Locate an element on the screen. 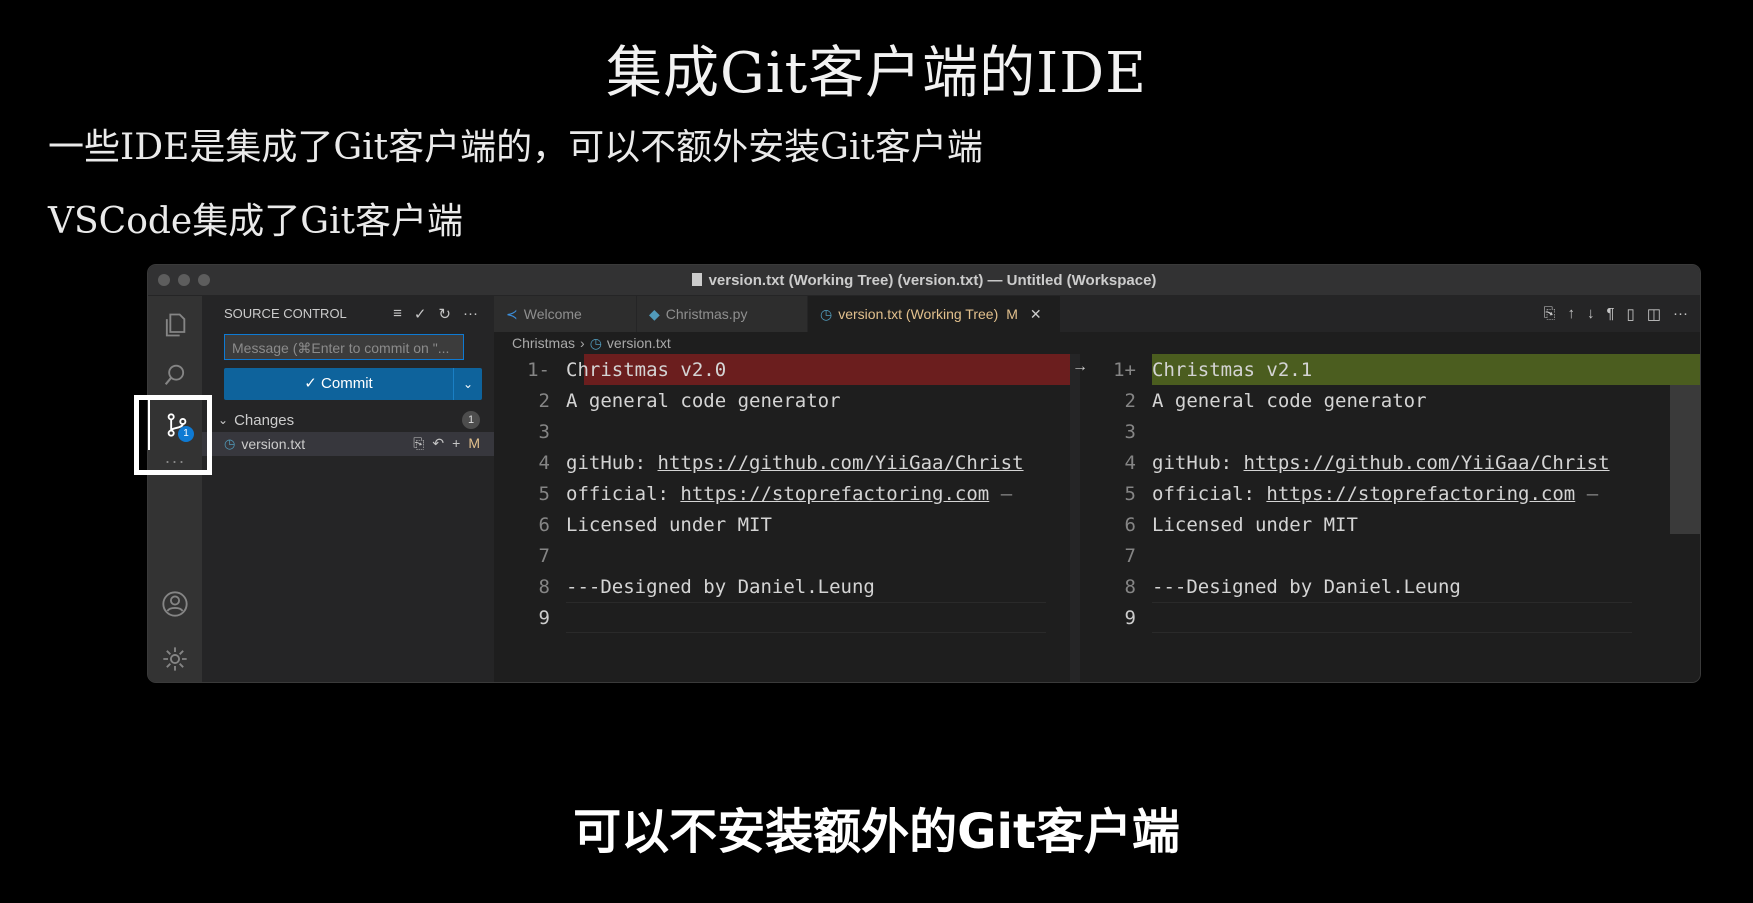 This screenshot has height=903, width=1753. previous-change-icon: ↑ is located at coordinates (1571, 314).